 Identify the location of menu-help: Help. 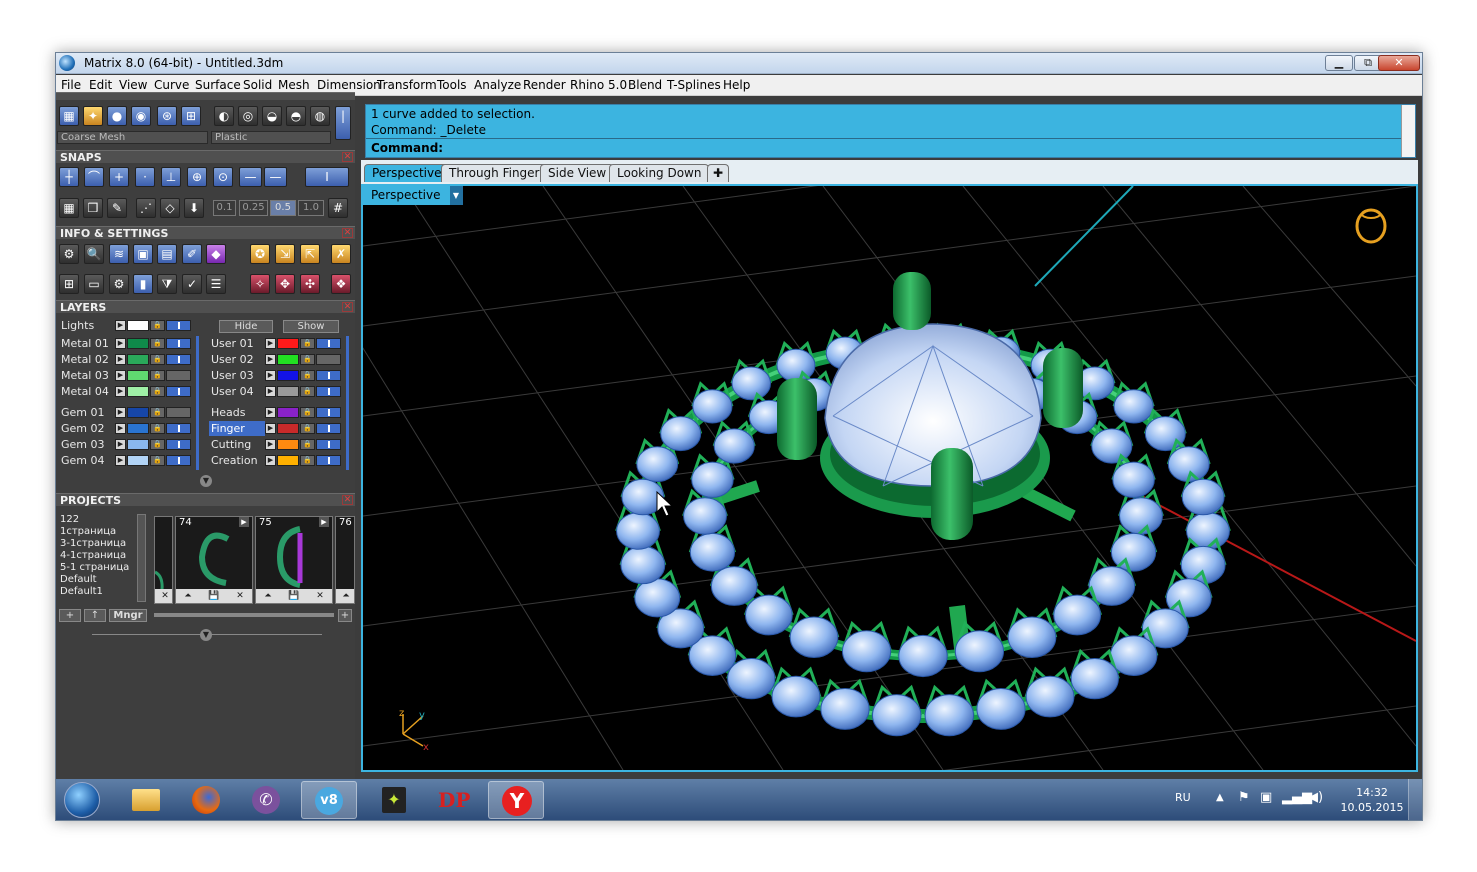
(736, 85).